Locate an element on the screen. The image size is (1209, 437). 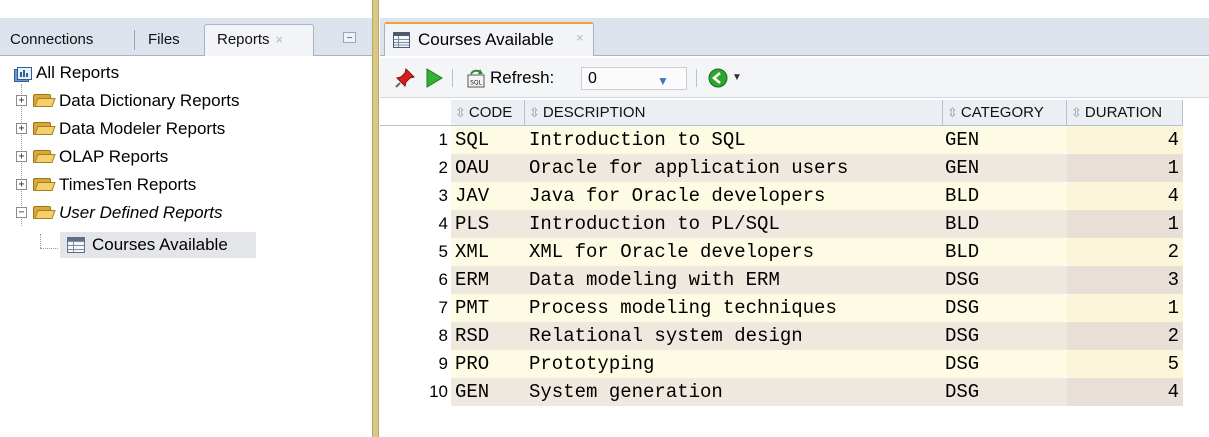
cell-description: Introduction to PL/SQL is located at coordinates (734, 224).